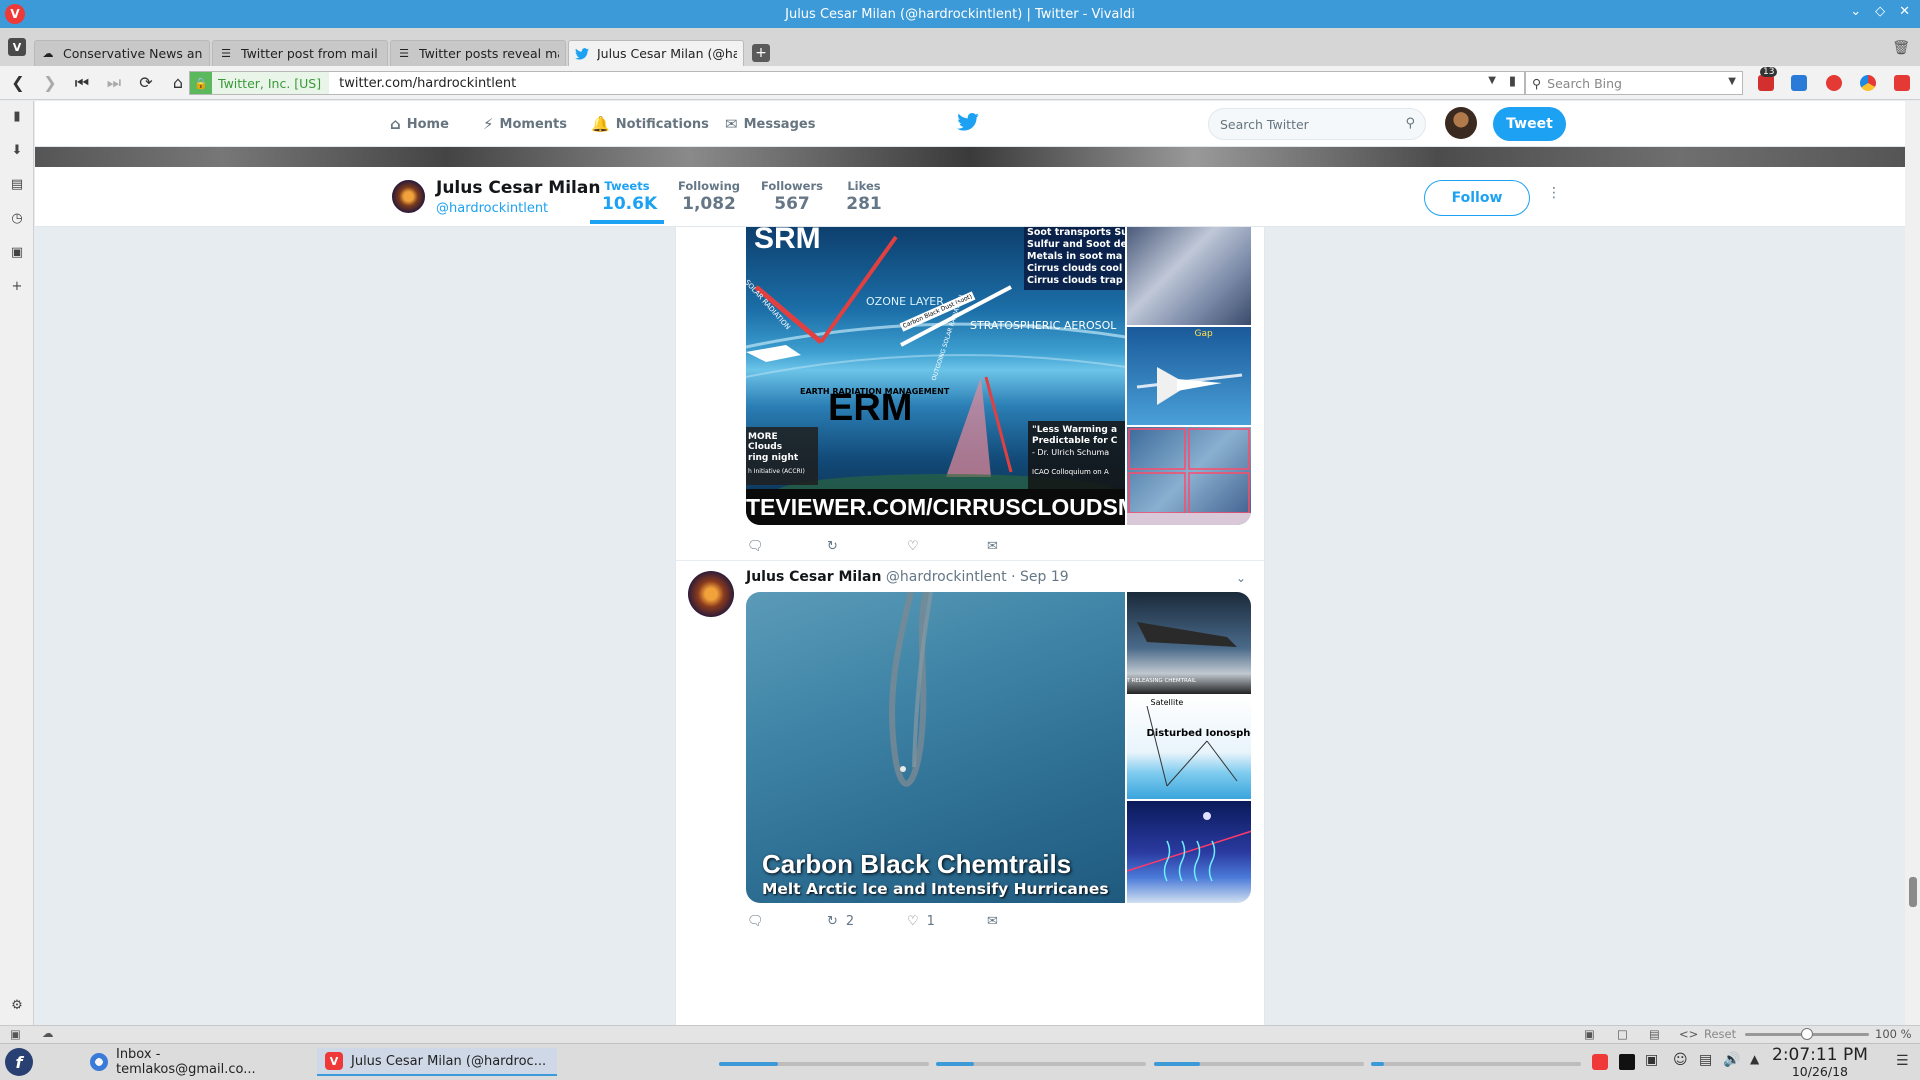 Image resolution: width=1920 pixels, height=1080 pixels. Describe the element at coordinates (122, 53) in the screenshot. I see `tab-conservative-news: ☁ Conservative News and V` at that location.